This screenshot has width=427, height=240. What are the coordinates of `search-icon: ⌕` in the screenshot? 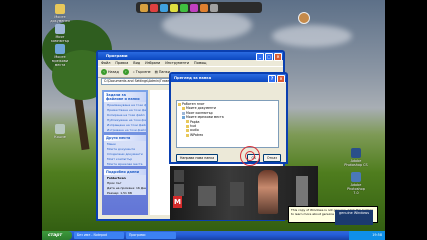 It's located at (133, 72).